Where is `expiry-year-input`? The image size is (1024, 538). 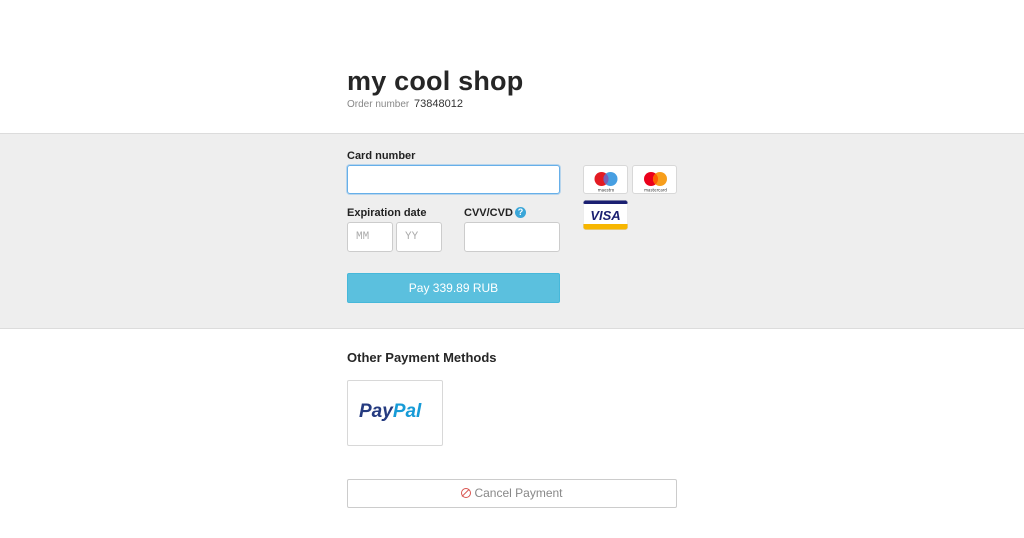 expiry-year-input is located at coordinates (419, 237).